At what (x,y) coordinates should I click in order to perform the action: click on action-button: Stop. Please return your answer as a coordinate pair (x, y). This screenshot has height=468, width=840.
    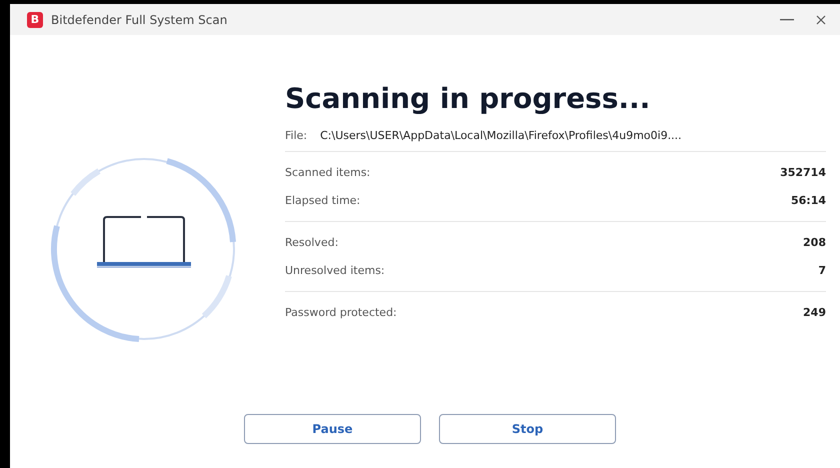
    Looking at the image, I should click on (527, 429).